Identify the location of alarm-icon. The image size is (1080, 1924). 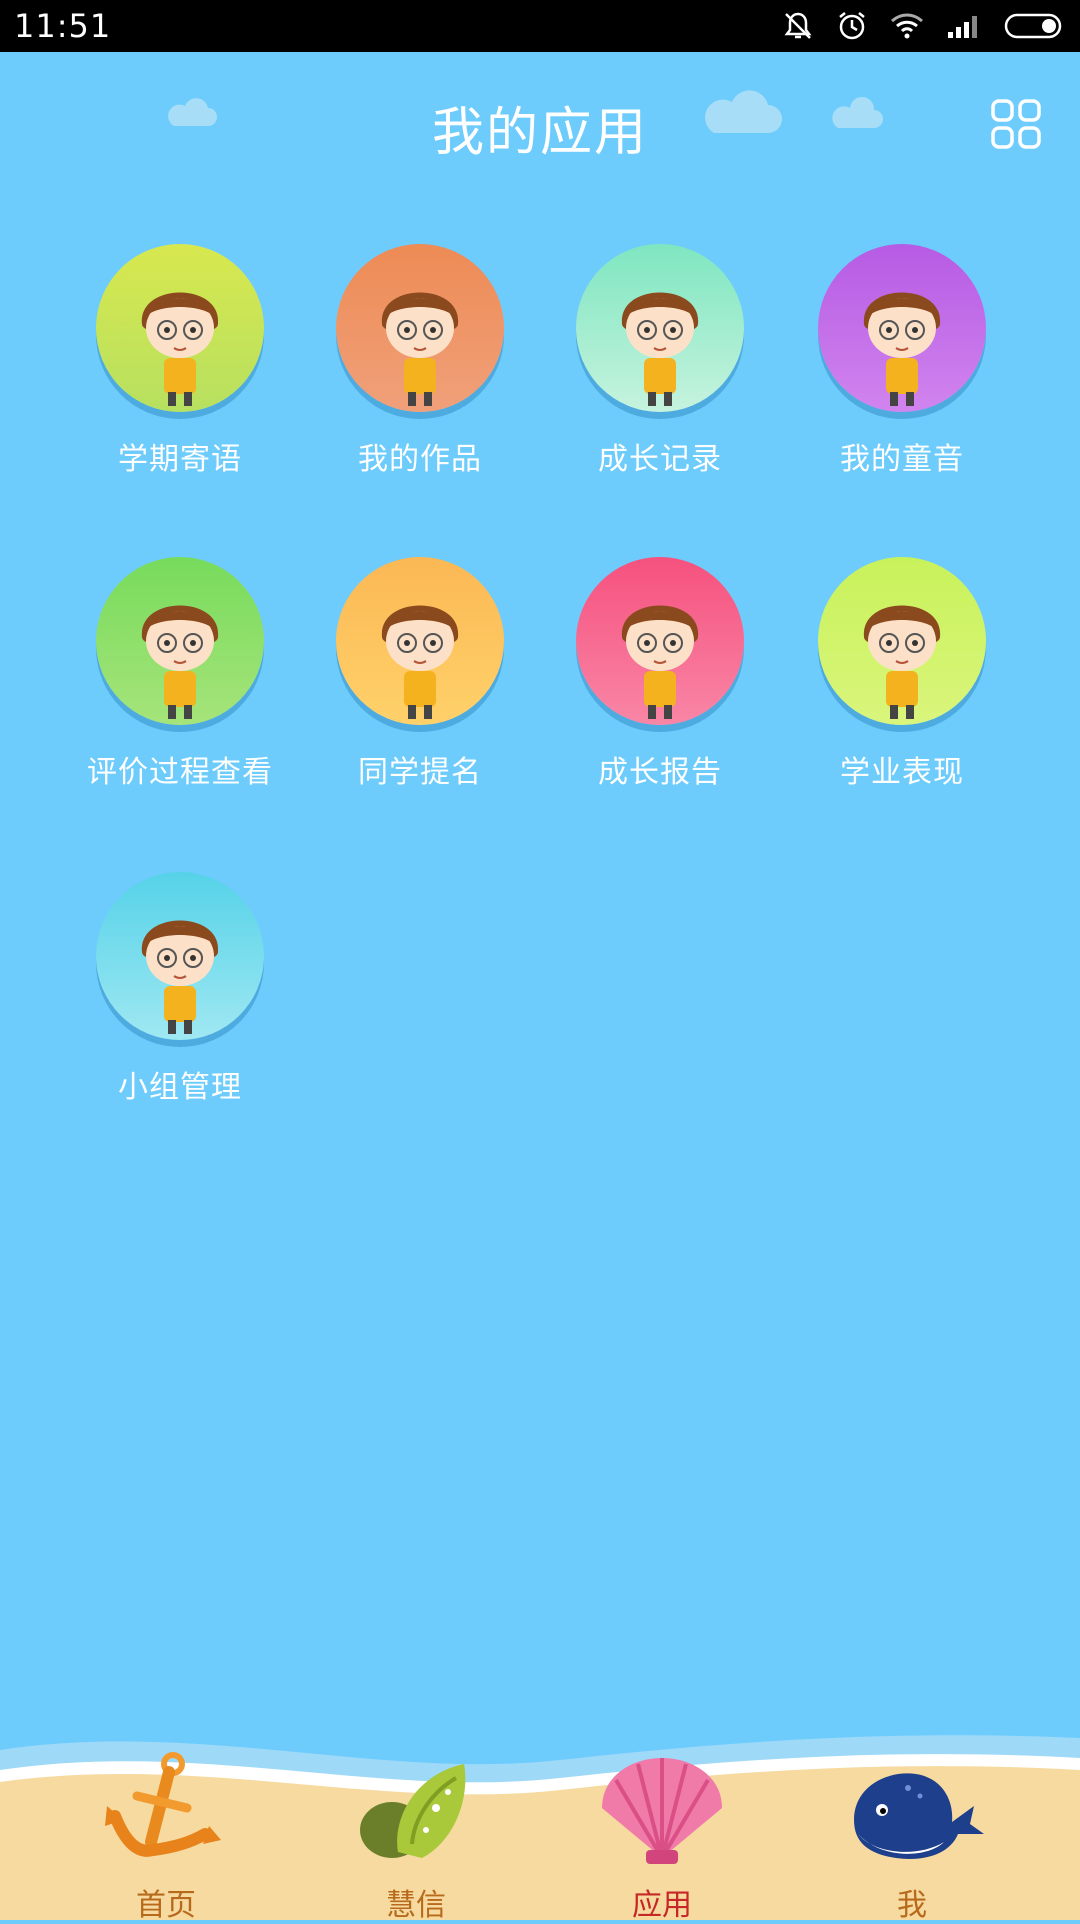
(852, 26).